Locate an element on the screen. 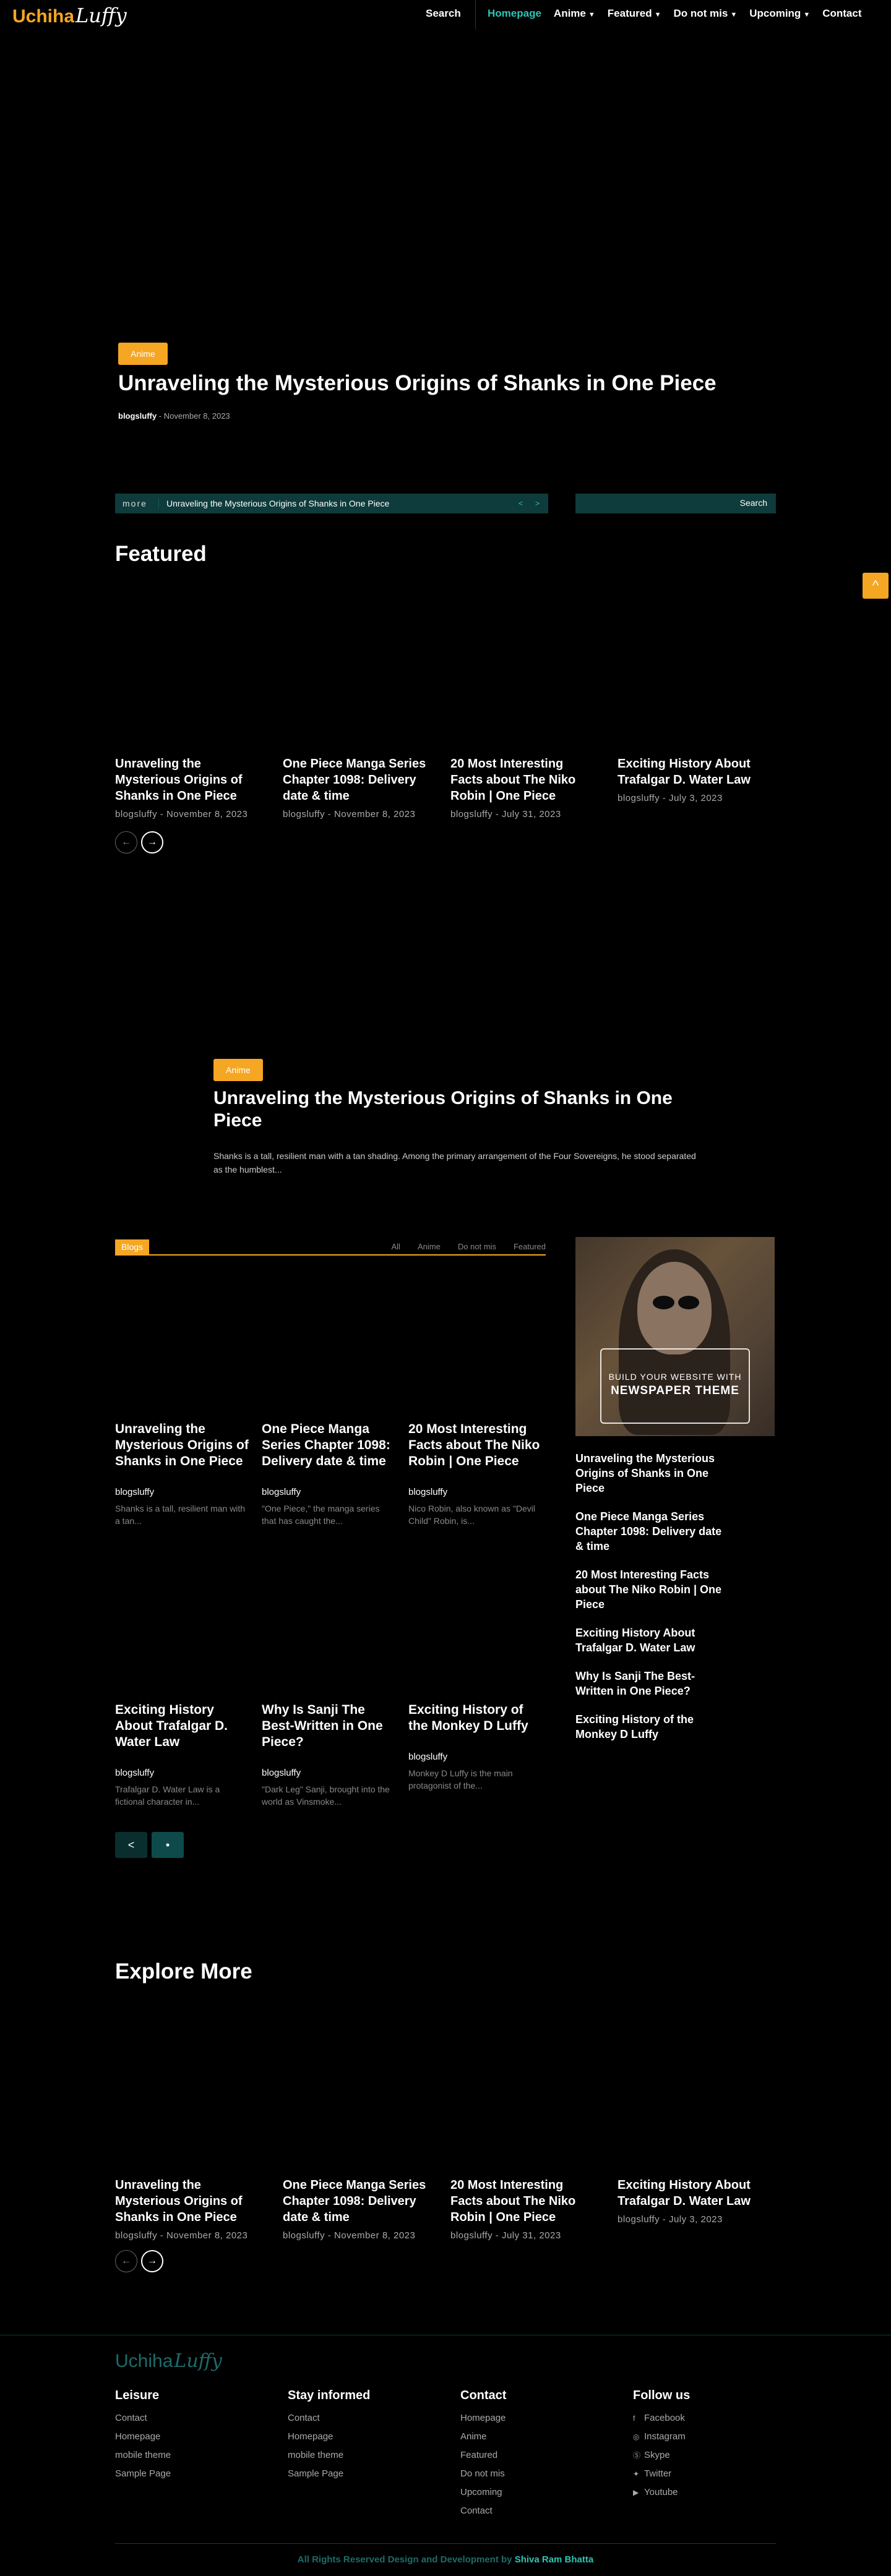 This screenshot has height=2576, width=891. site-logo: Uchiha Luffy is located at coordinates (69, 16).